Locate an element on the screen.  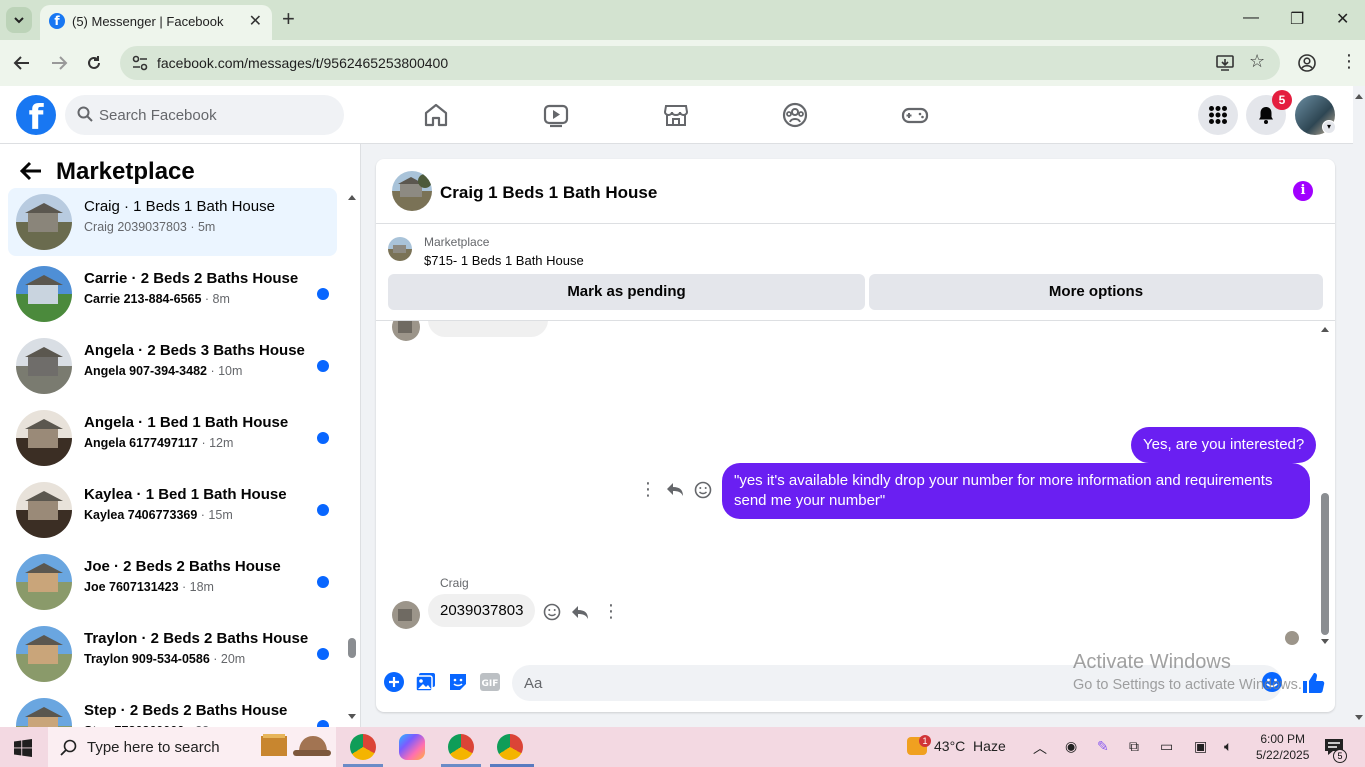
chat-scroll-down-icon is located at coordinates (1325, 642).